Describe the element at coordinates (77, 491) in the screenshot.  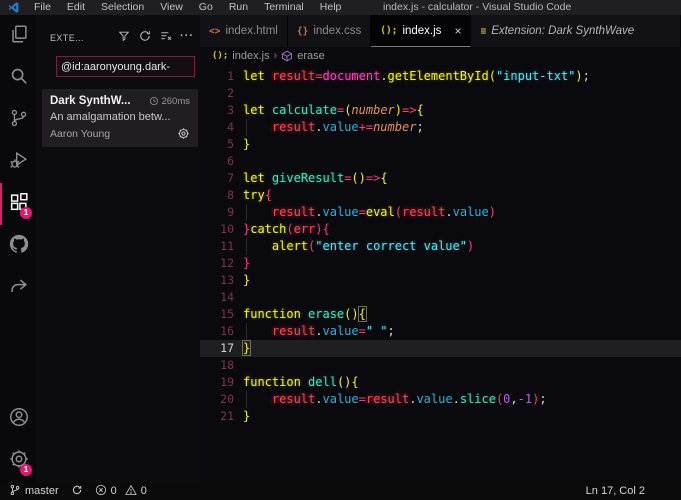
I see `status-sync` at that location.